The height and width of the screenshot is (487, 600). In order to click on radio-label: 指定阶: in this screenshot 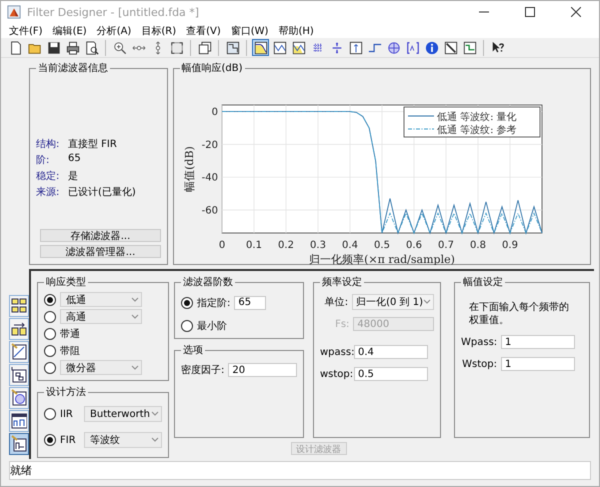, I will do `click(213, 303)`.